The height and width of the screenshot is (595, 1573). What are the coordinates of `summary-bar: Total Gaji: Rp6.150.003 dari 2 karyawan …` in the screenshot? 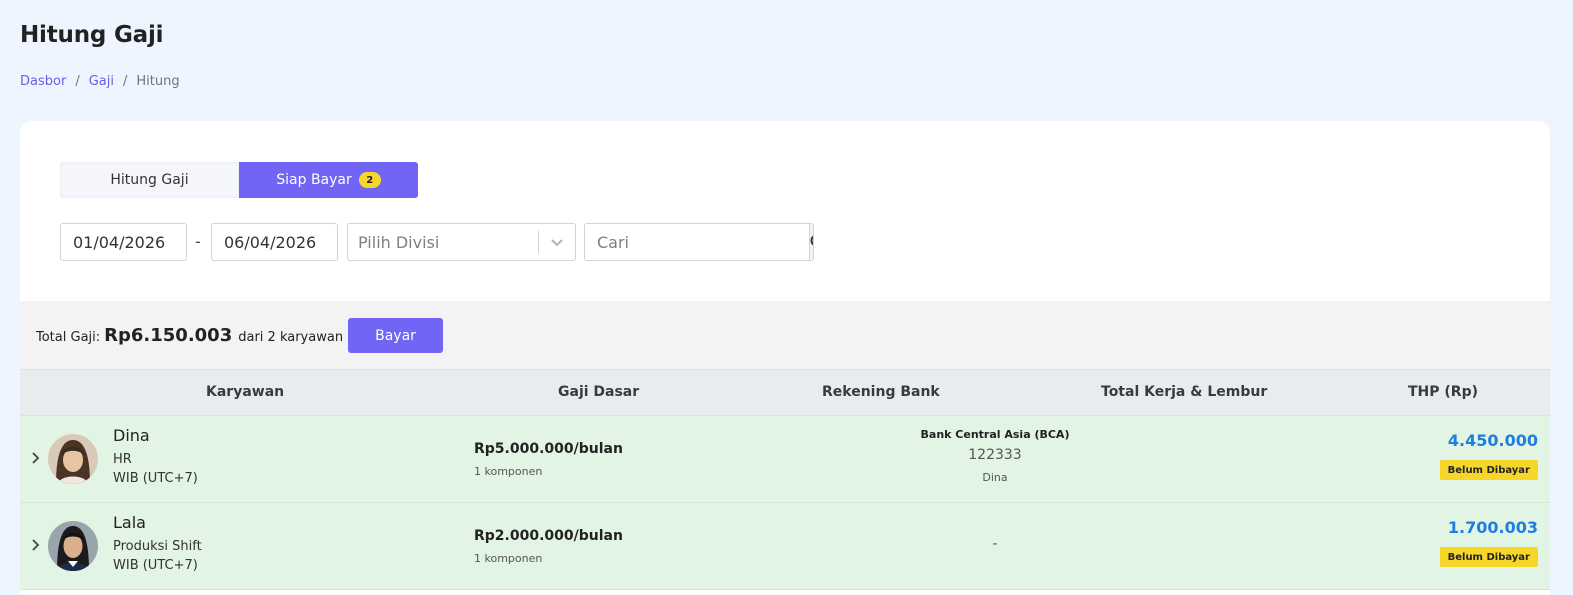 It's located at (785, 335).